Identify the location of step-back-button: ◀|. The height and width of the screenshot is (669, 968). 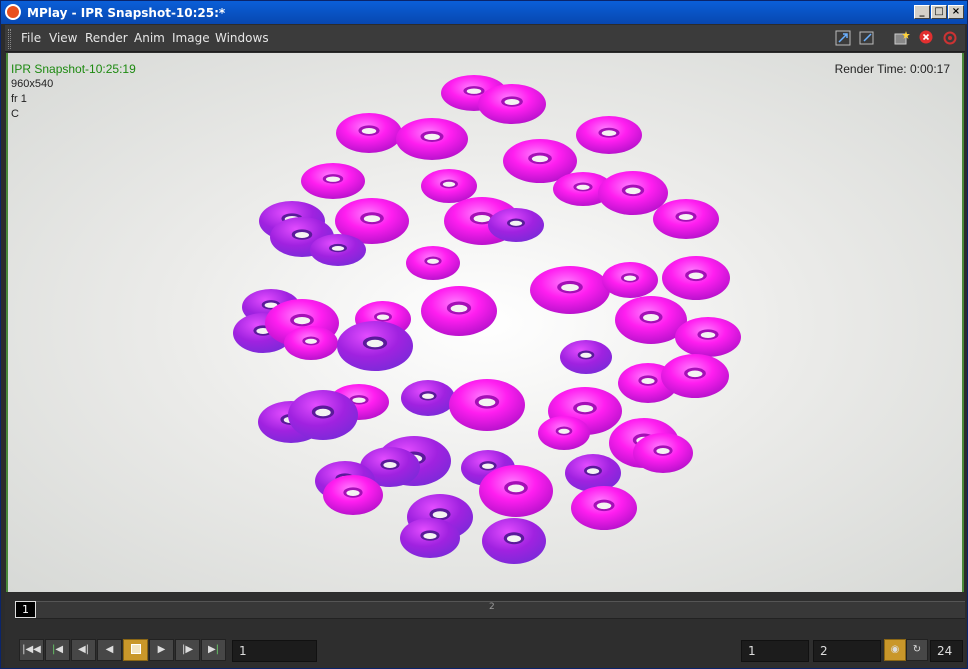
(83, 650).